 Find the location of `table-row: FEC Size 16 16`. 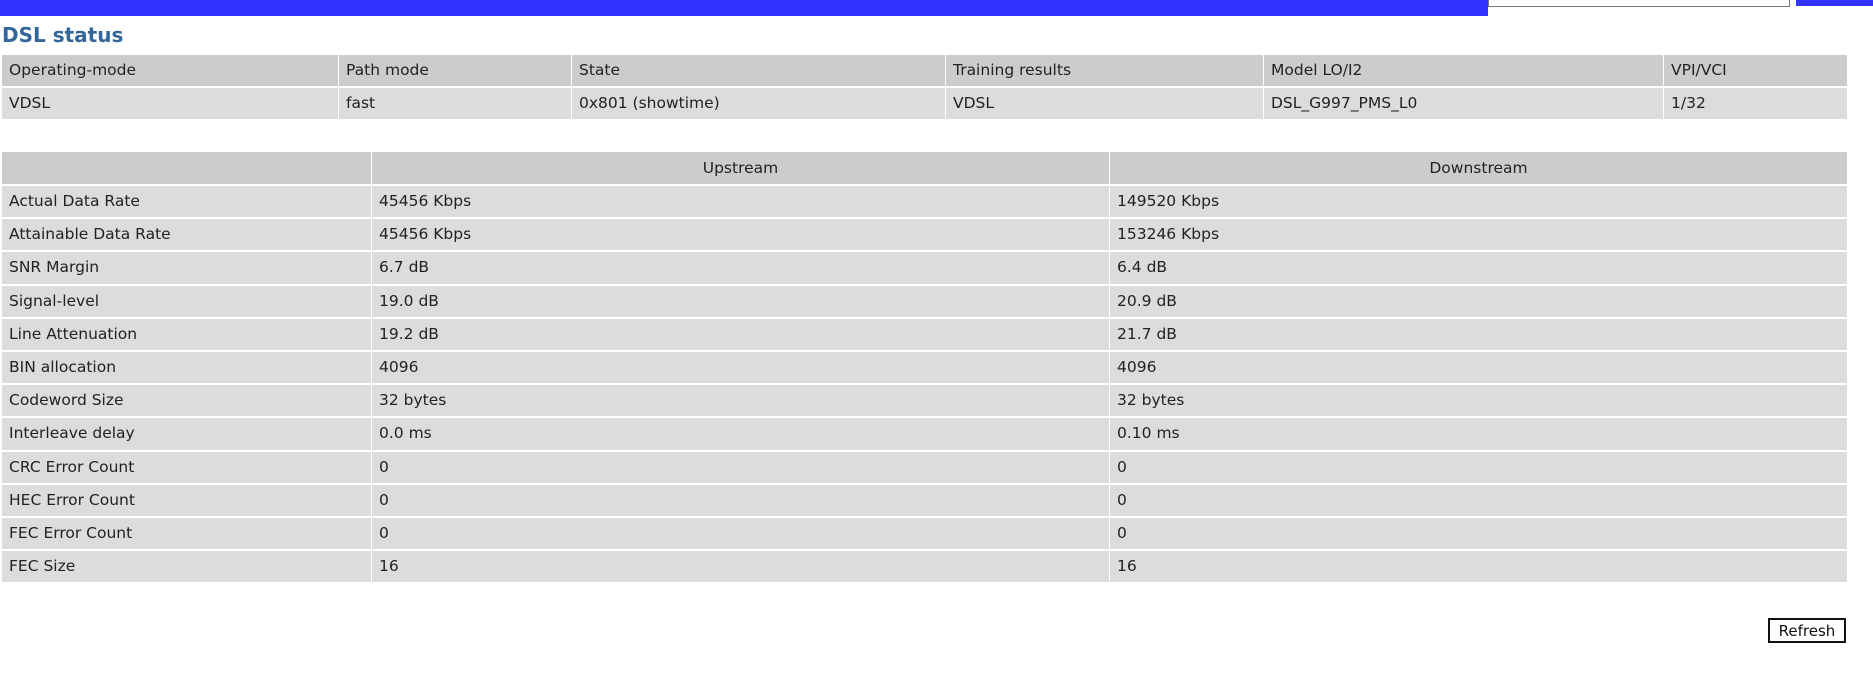

table-row: FEC Size 16 16 is located at coordinates (924, 568).